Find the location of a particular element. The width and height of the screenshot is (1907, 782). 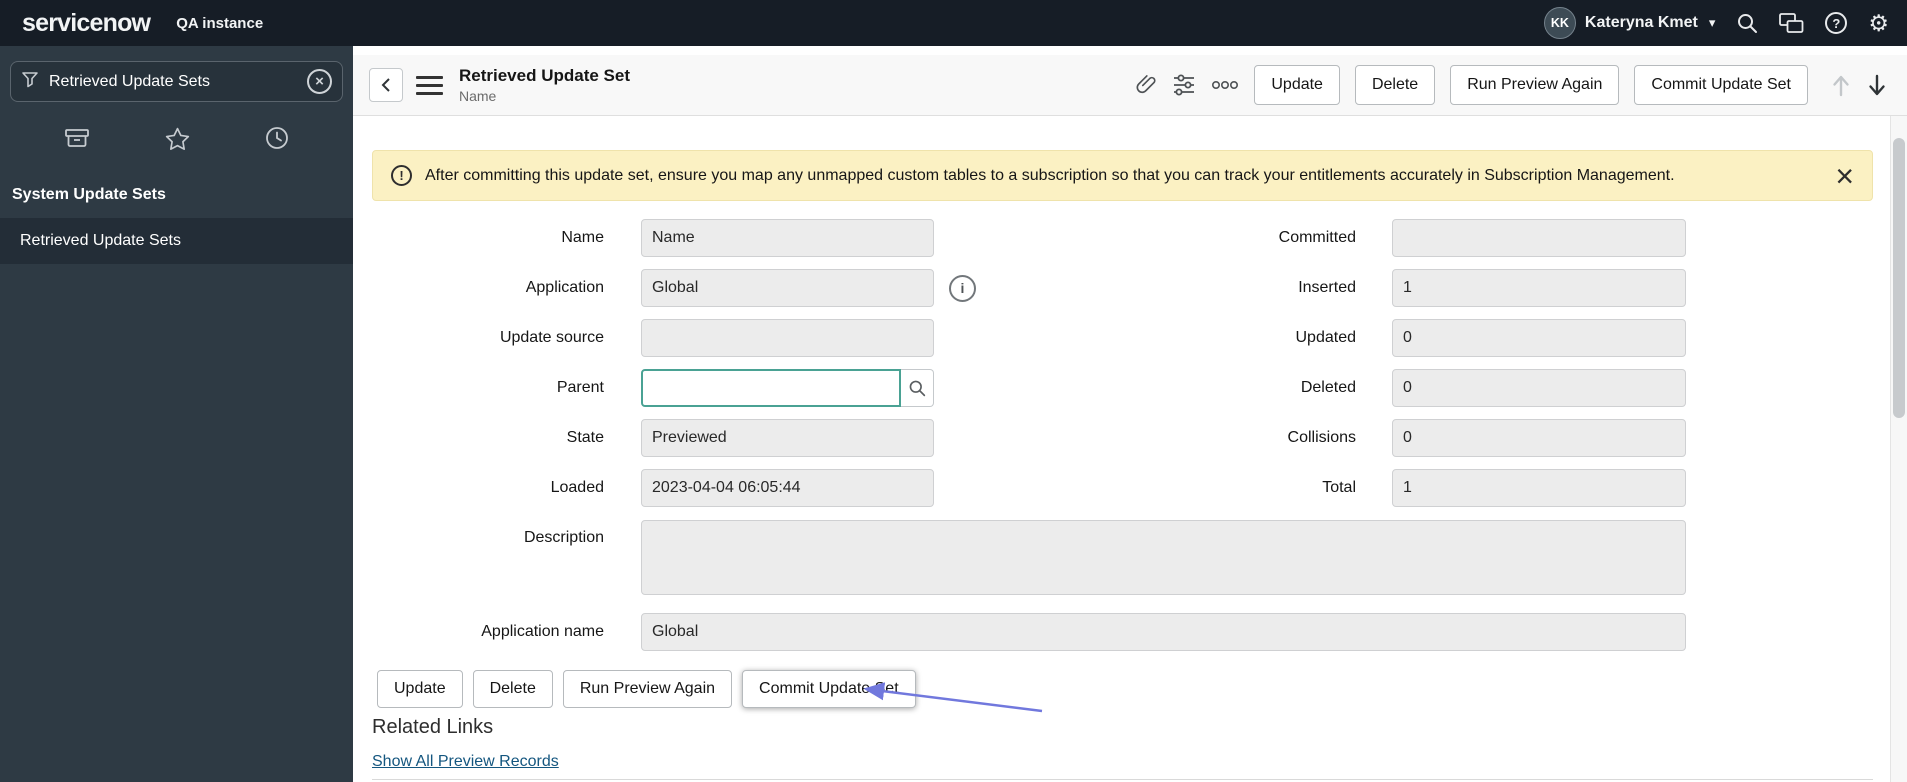

warning-icon: ! is located at coordinates (401, 175).